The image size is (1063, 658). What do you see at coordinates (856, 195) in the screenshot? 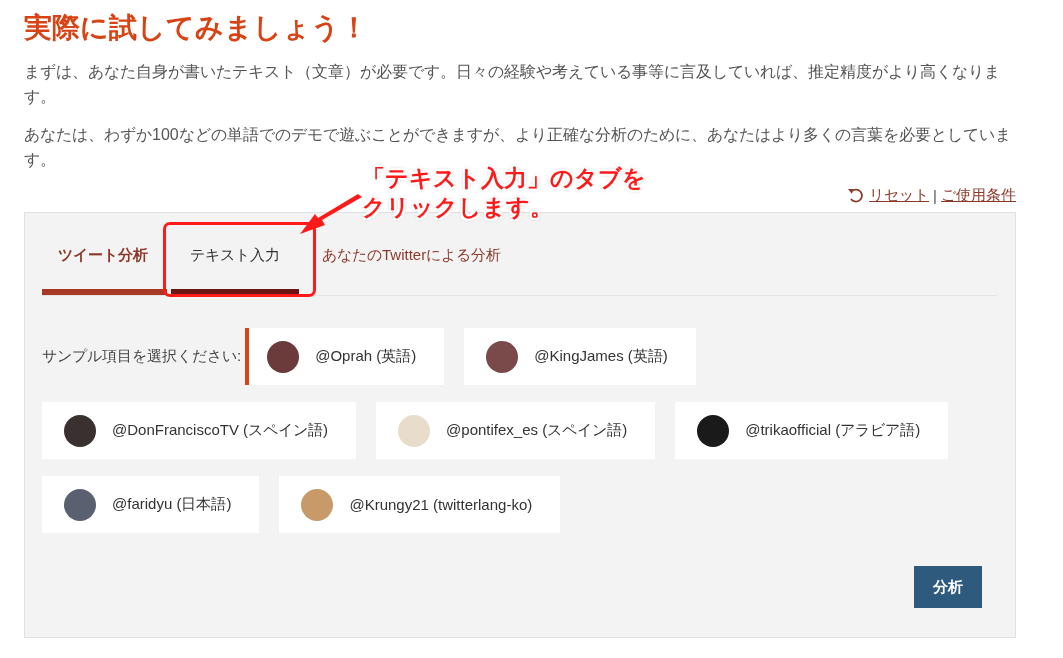
I see `undo-icon` at bounding box center [856, 195].